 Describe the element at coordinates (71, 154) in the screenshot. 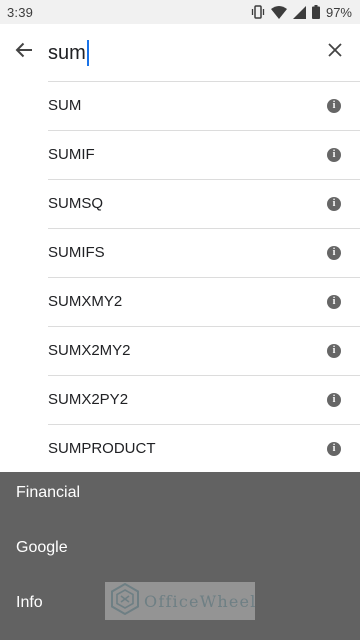

I see `suggestion-label: SUMIF` at that location.